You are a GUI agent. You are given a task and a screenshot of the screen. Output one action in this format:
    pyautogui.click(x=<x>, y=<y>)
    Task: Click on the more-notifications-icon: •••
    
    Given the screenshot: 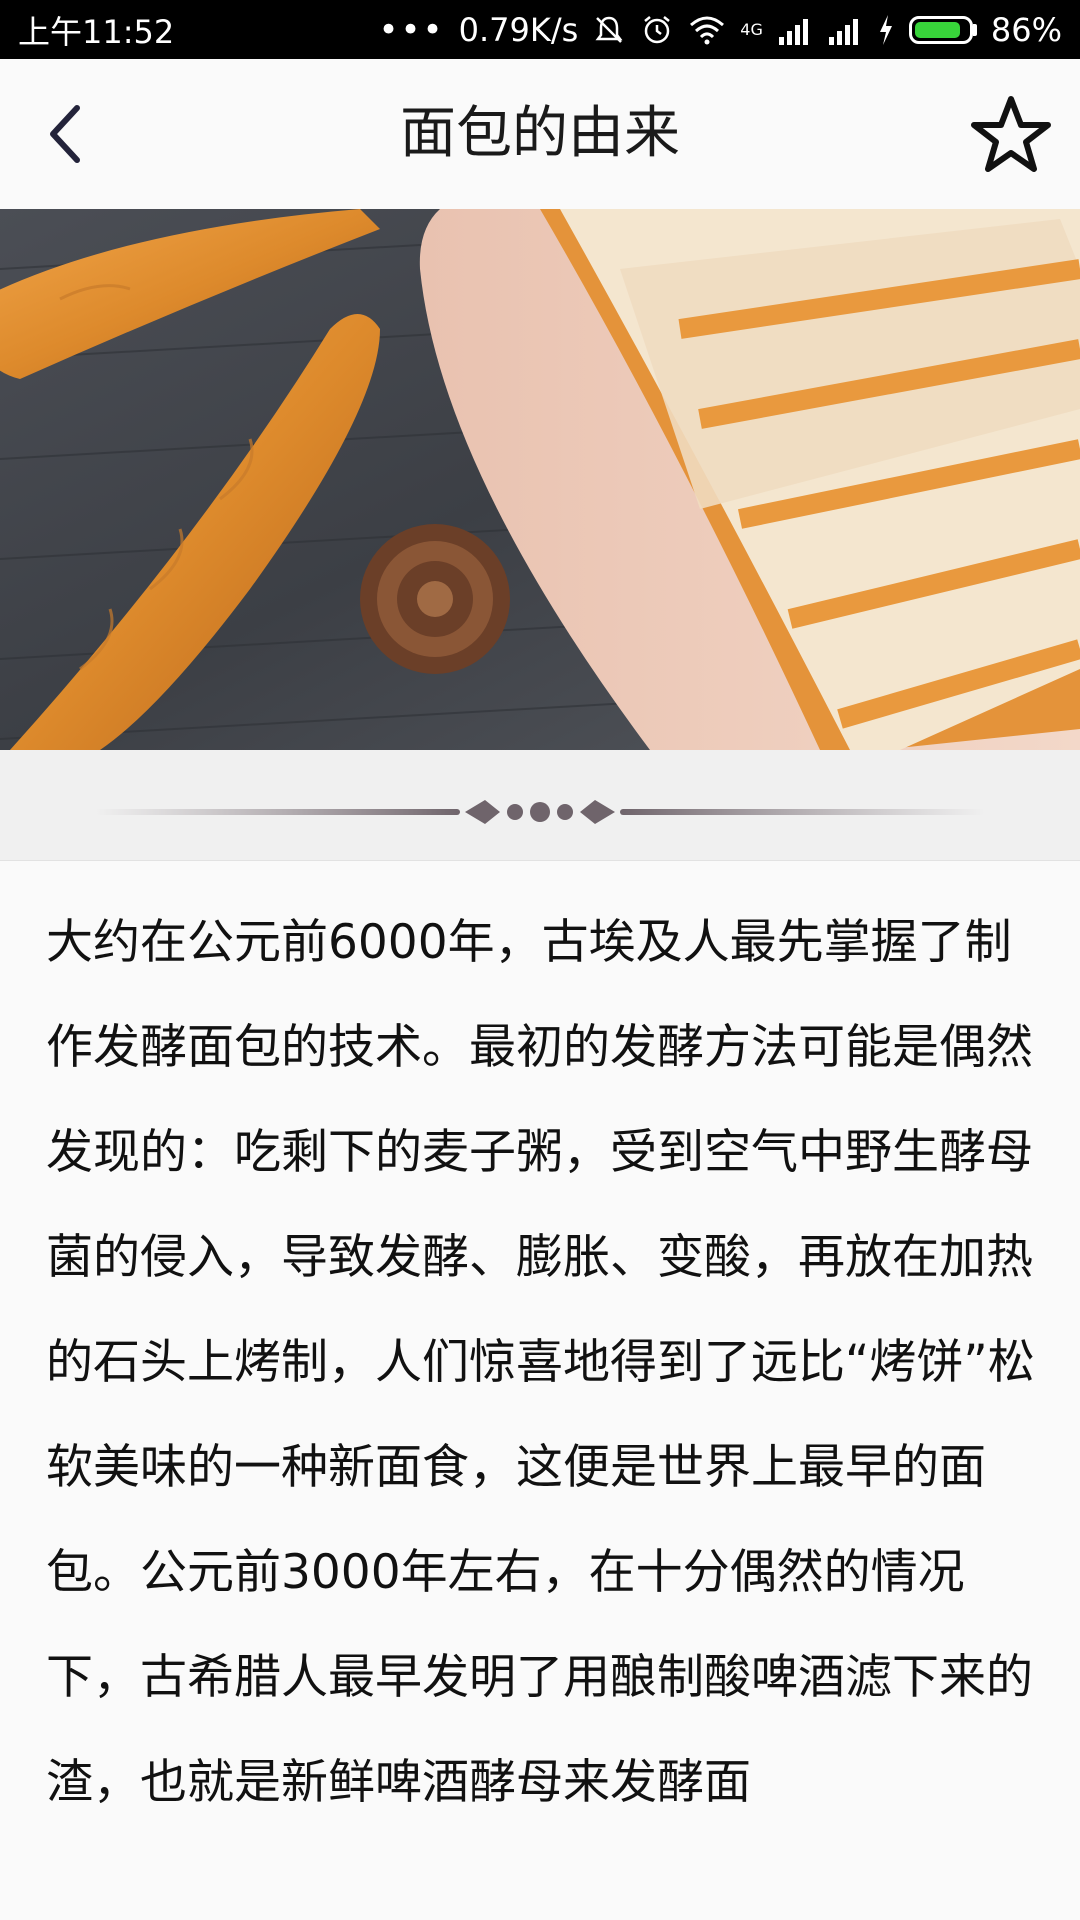 What is the action you would take?
    pyautogui.click(x=411, y=29)
    